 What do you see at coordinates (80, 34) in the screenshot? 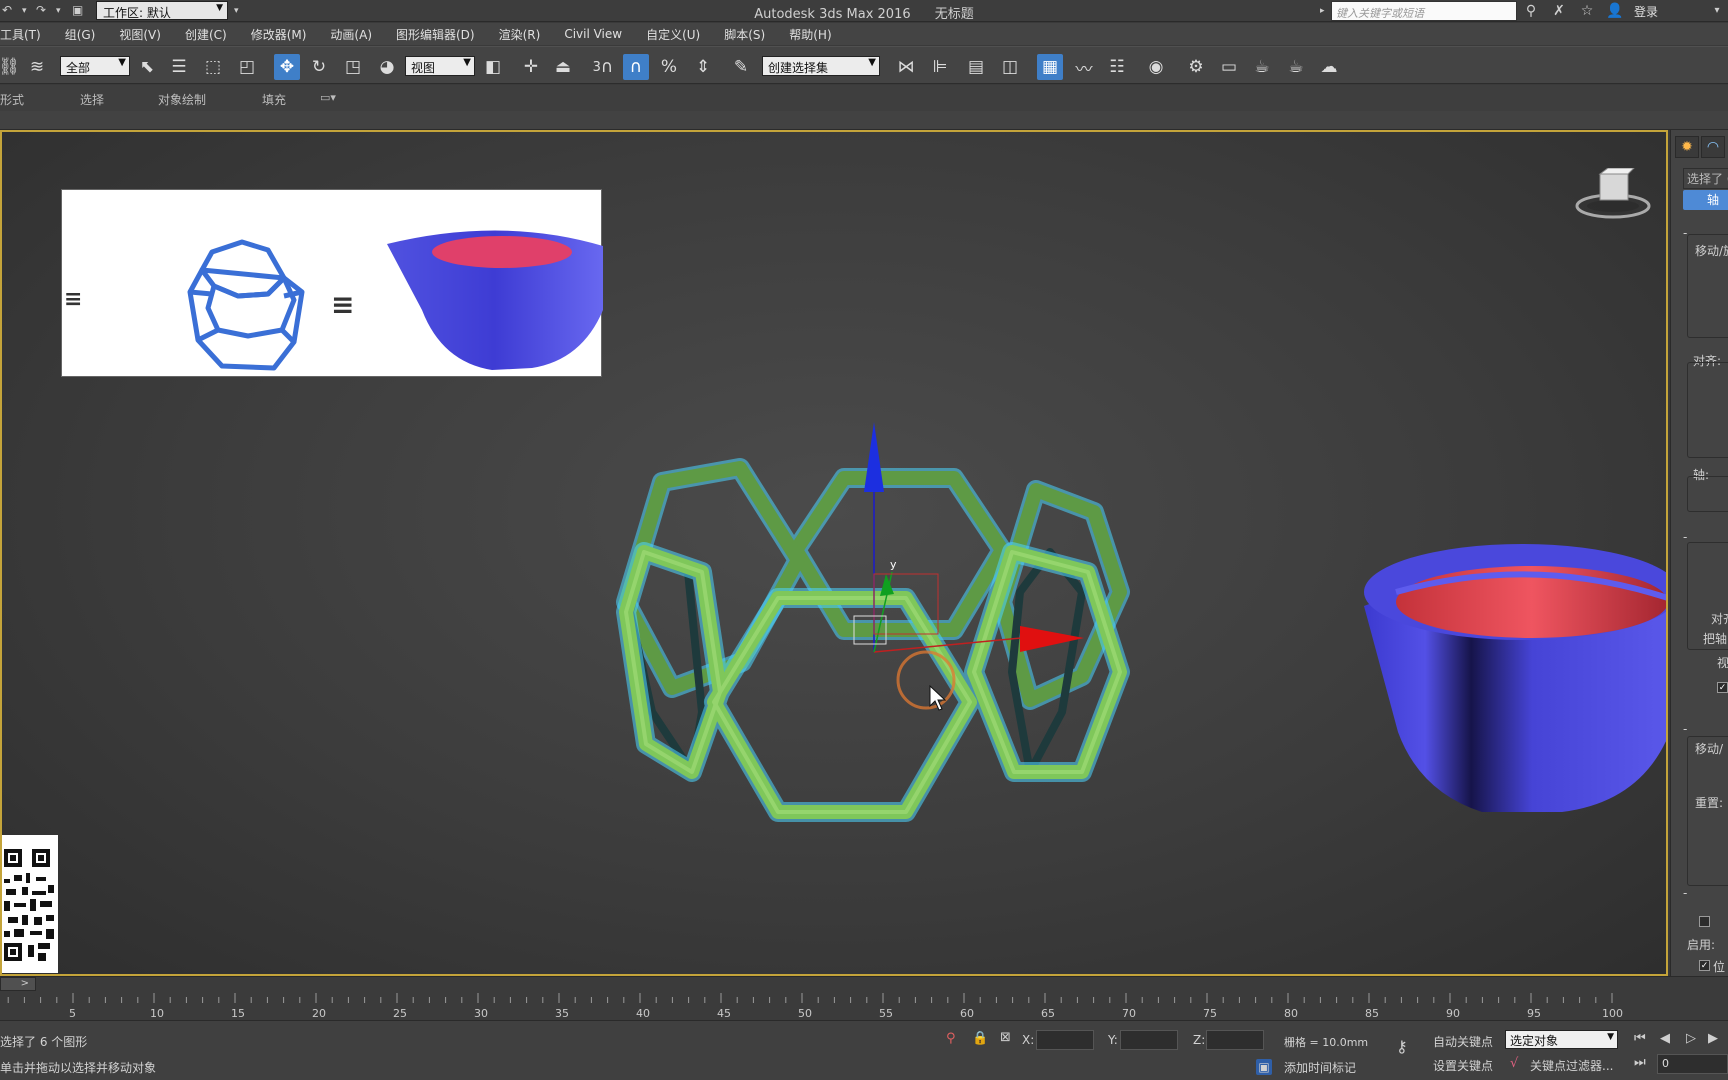
I see `menu-group: 组(G)` at bounding box center [80, 34].